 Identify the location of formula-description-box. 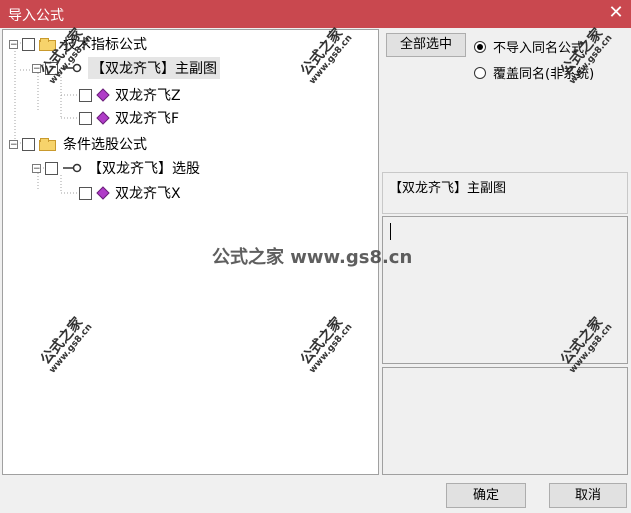
(505, 421).